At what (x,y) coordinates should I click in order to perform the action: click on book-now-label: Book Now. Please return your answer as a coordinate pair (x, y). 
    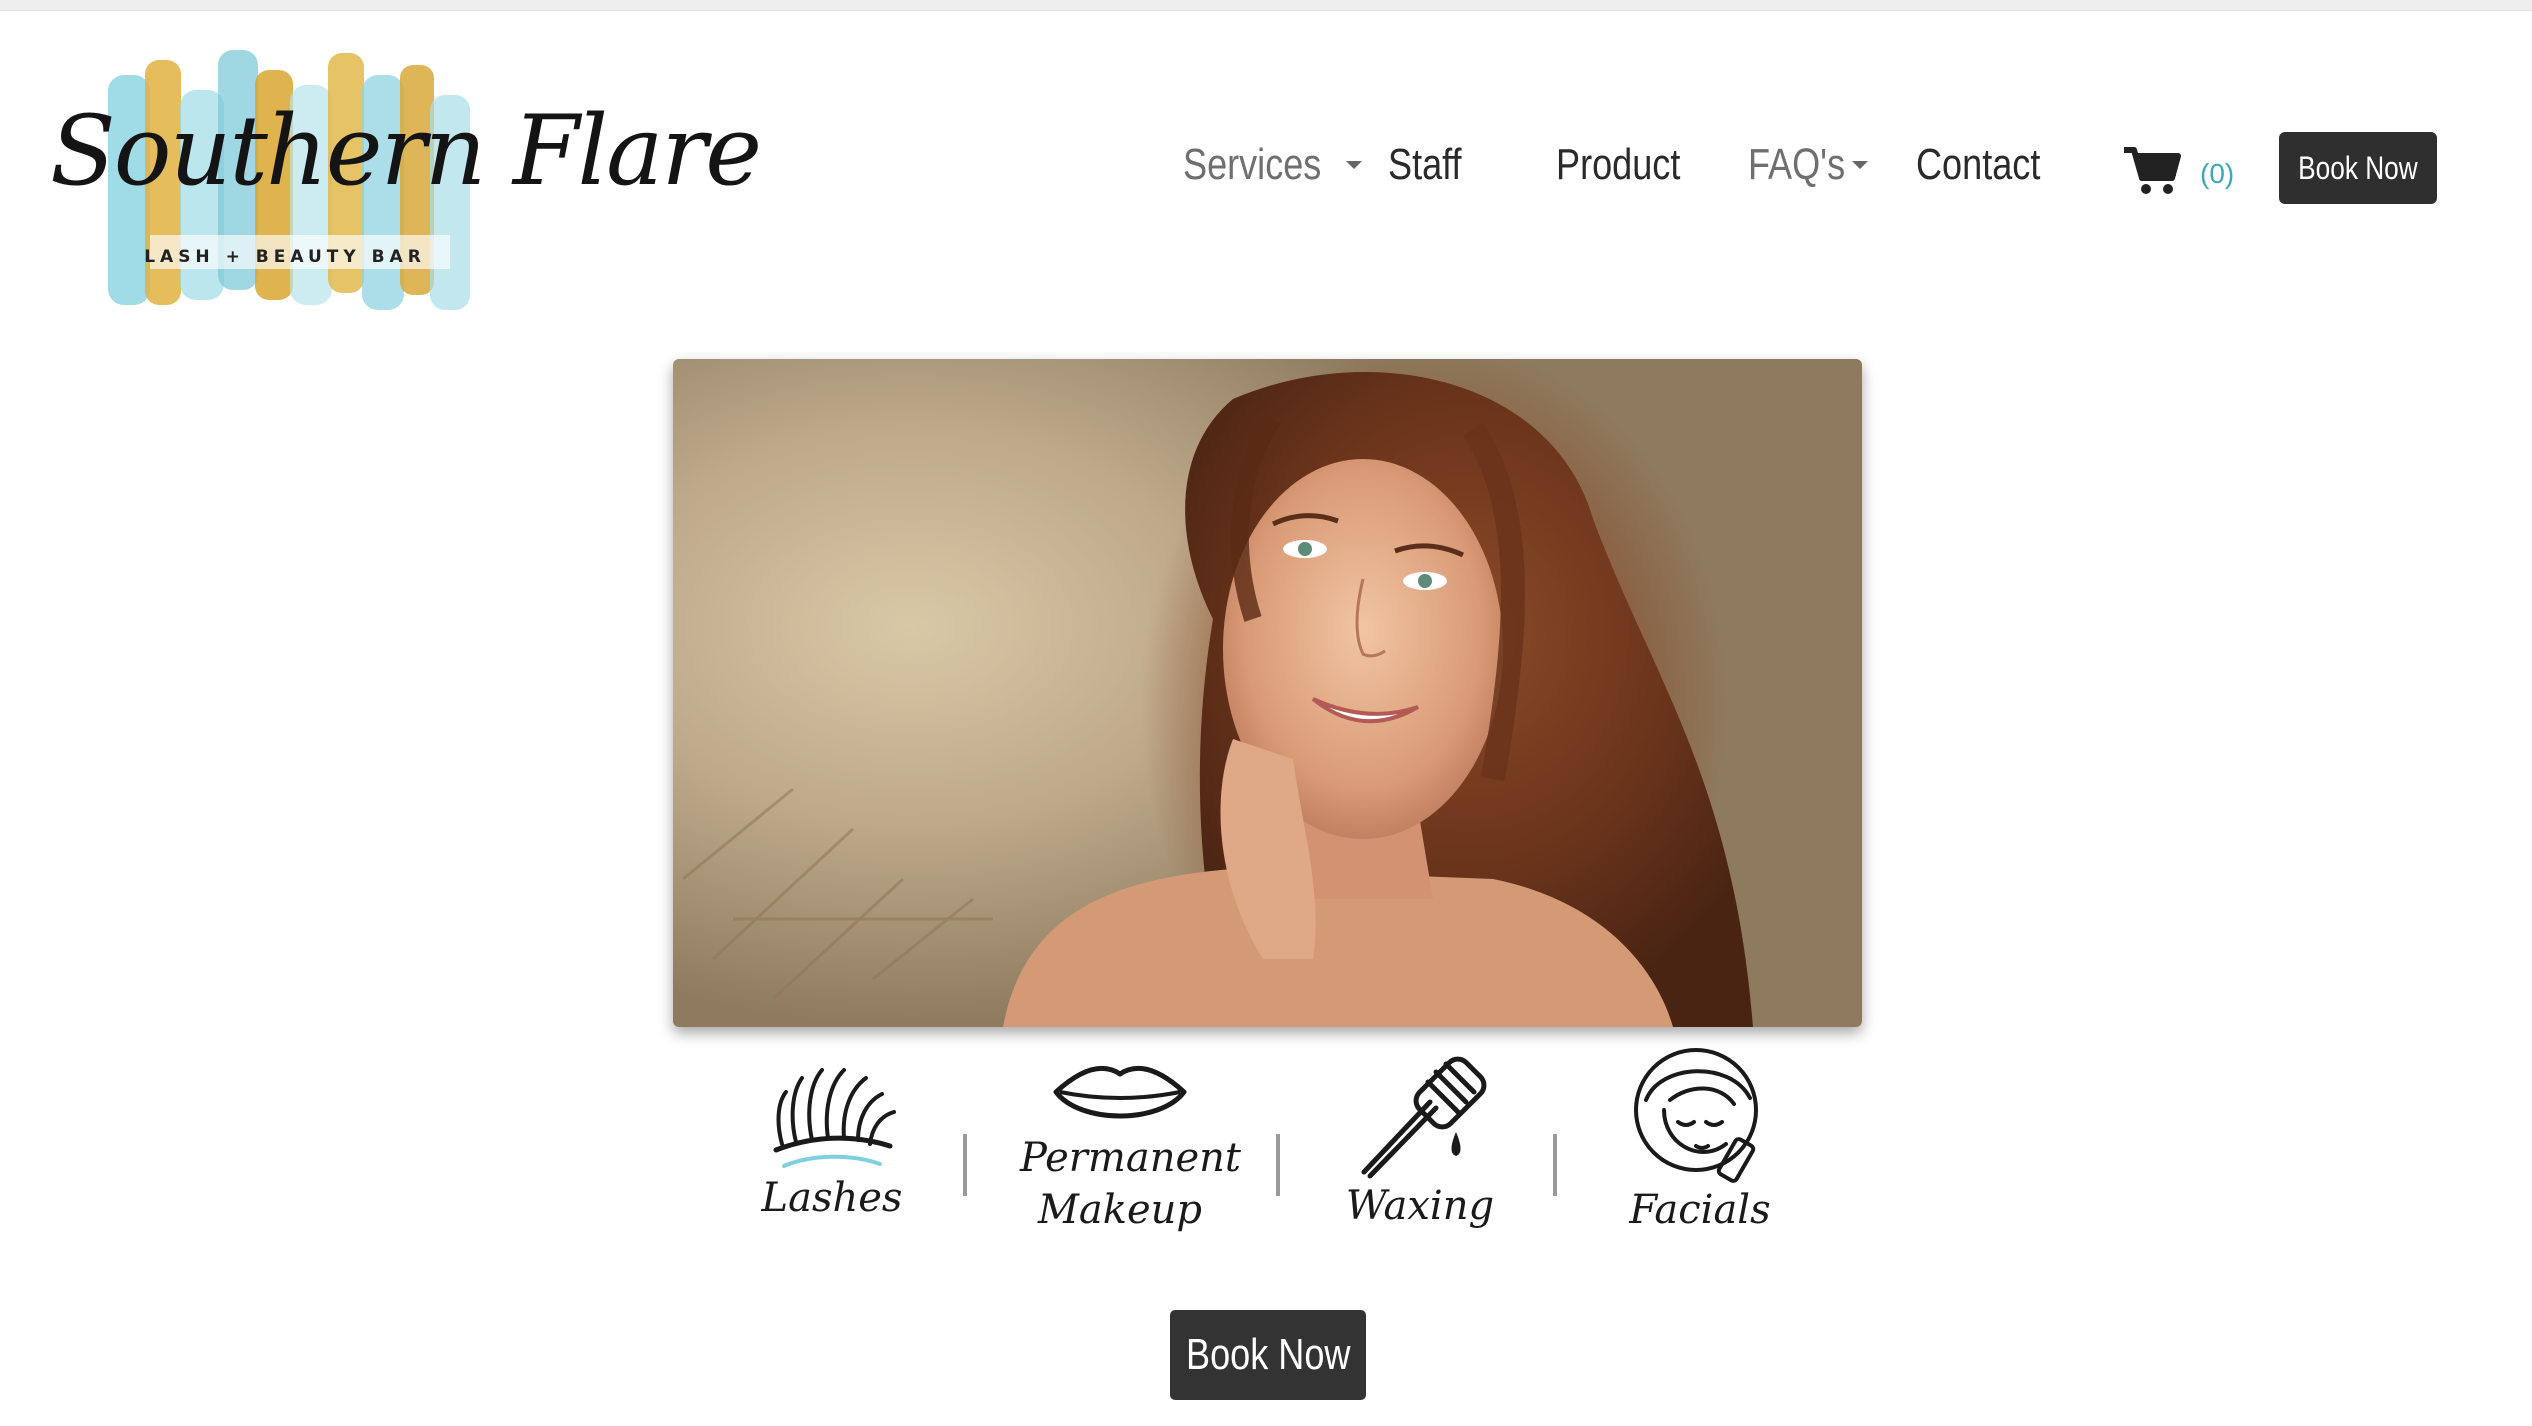
    Looking at the image, I should click on (1268, 1354).